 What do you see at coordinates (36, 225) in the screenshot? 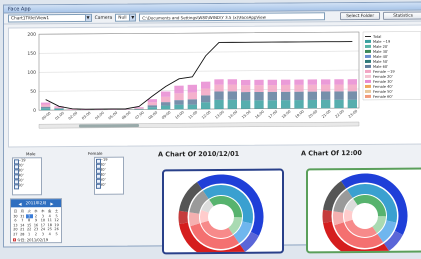
I see `calendar-day: 16` at bounding box center [36, 225].